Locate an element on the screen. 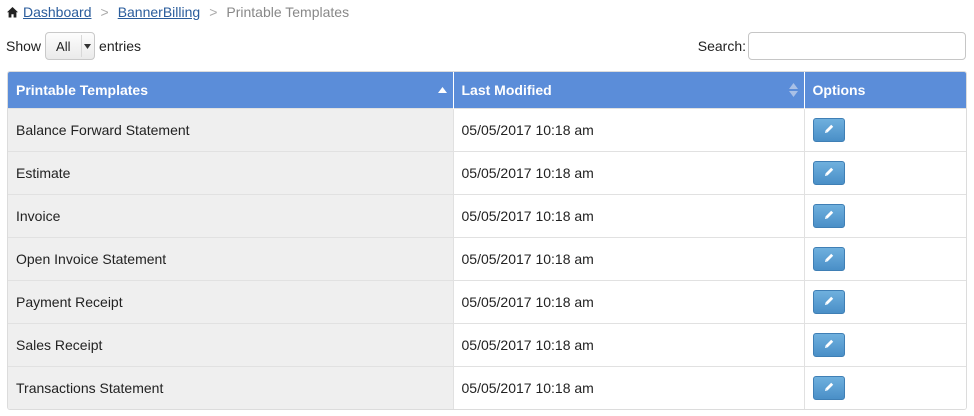  template-name-cell: Estimate is located at coordinates (231, 173).